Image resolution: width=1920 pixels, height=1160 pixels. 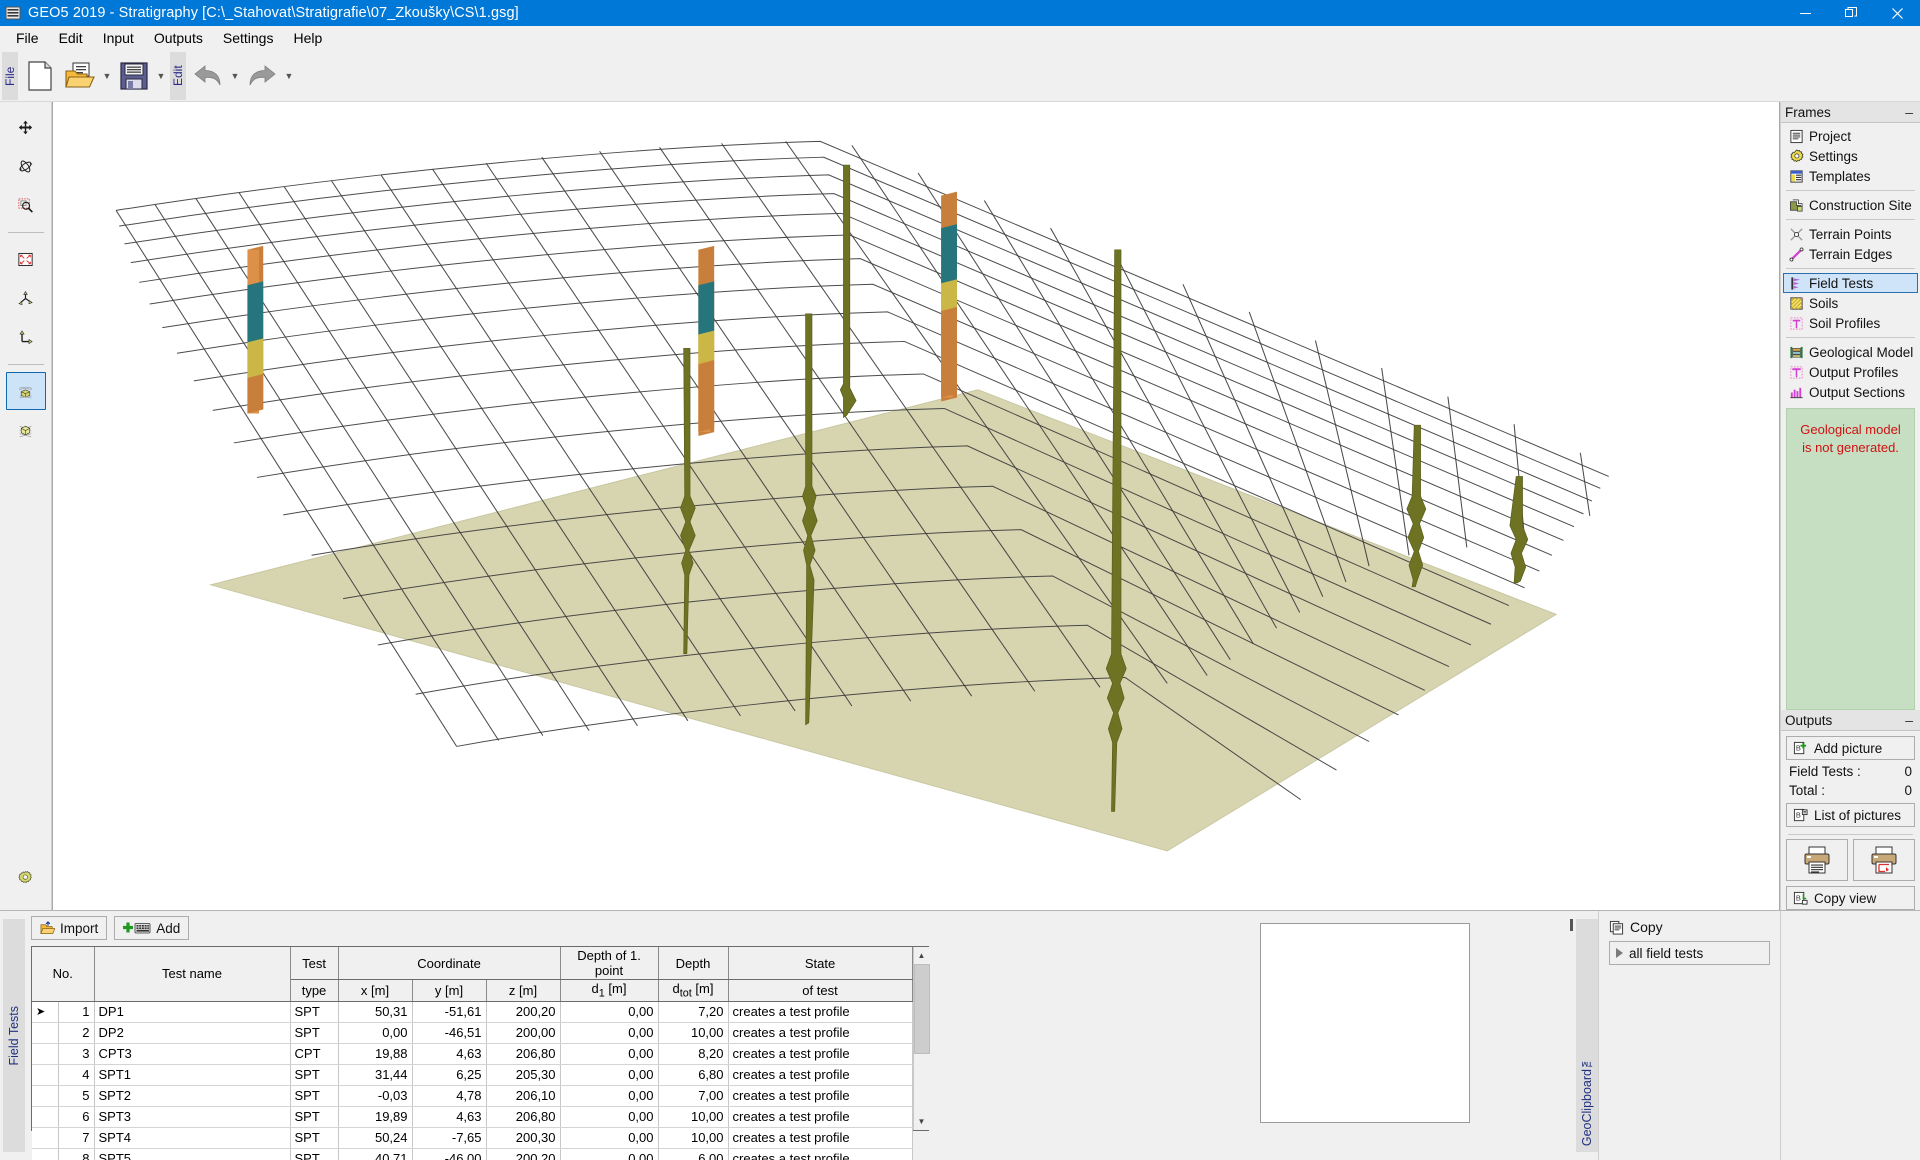 What do you see at coordinates (693, 1096) in the screenshot?
I see `cell-depth-total: 7,00` at bounding box center [693, 1096].